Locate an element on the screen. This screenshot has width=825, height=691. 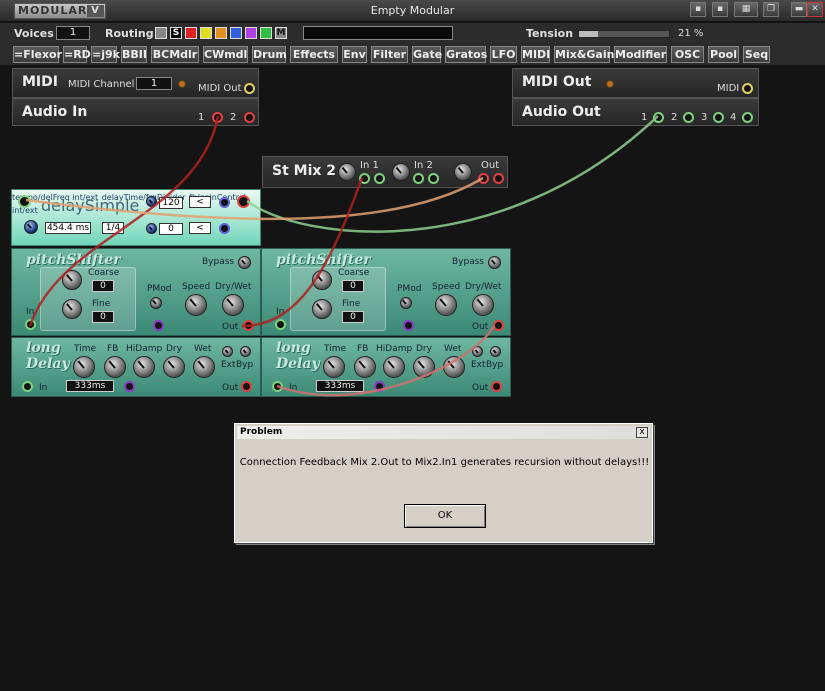
long-delay-1-ext-button is located at coordinates (227, 351).